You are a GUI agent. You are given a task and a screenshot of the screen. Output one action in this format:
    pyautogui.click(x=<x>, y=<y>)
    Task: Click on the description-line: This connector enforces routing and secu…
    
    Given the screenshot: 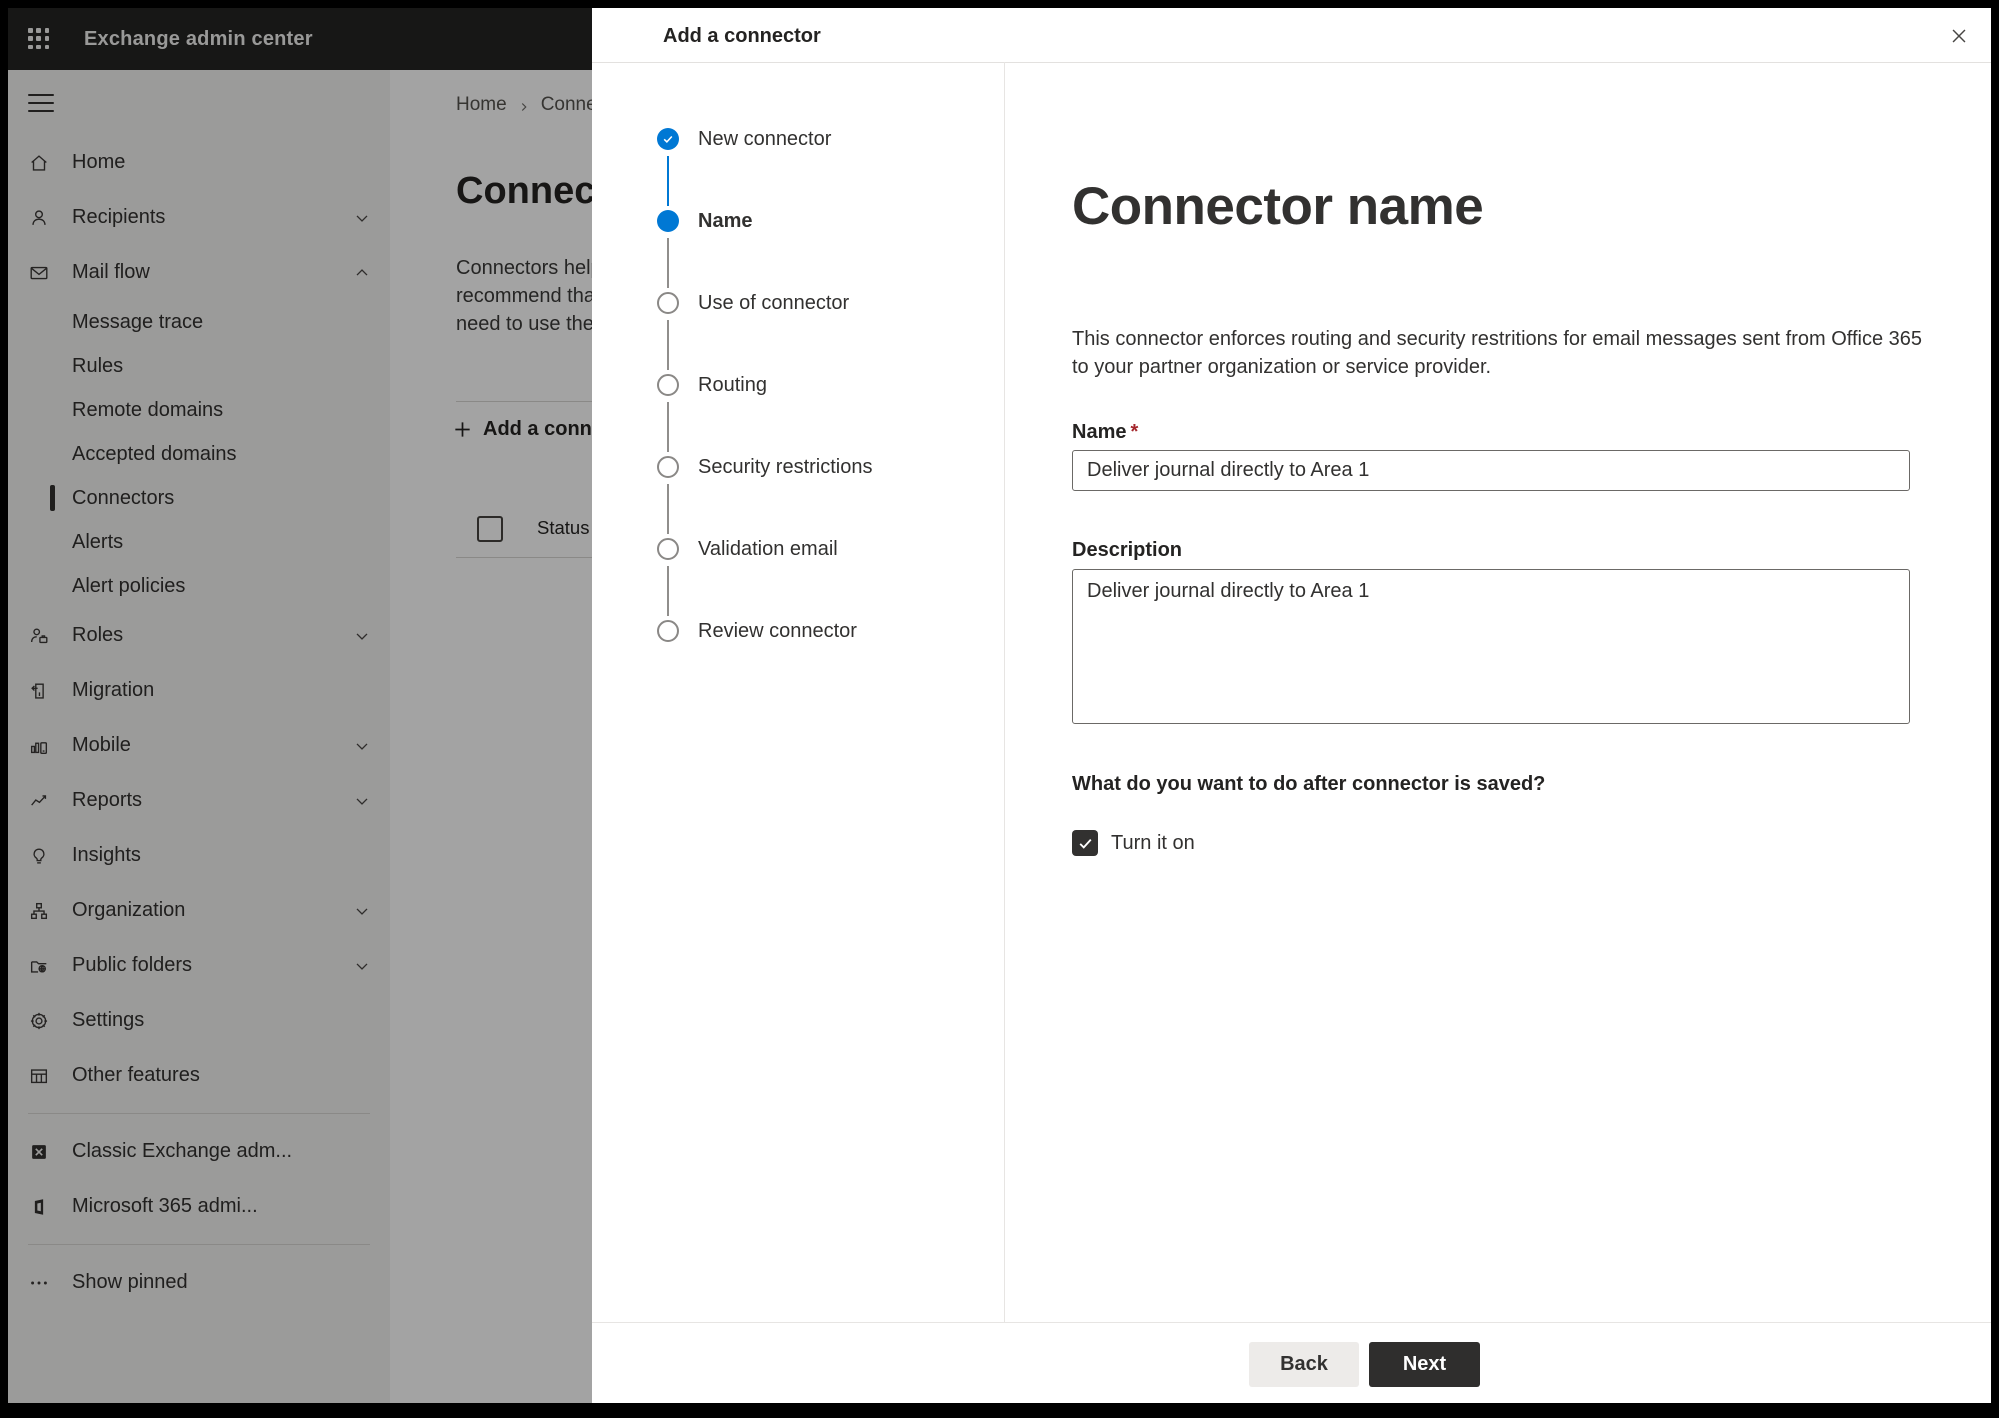 What is the action you would take?
    pyautogui.click(x=1497, y=339)
    